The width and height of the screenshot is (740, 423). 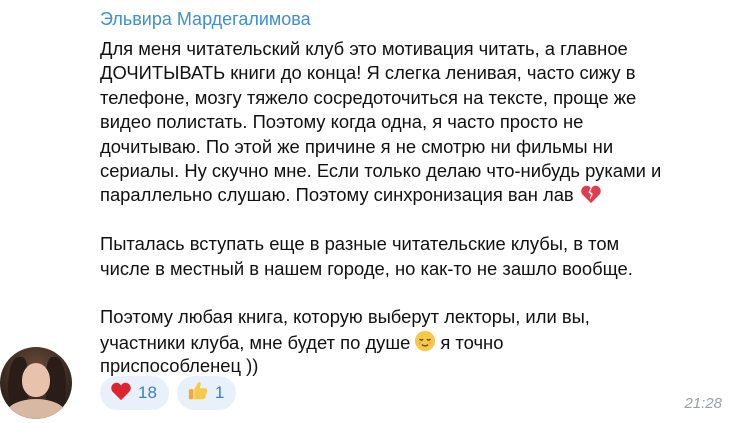 What do you see at coordinates (36, 380) in the screenshot?
I see `avatar-face` at bounding box center [36, 380].